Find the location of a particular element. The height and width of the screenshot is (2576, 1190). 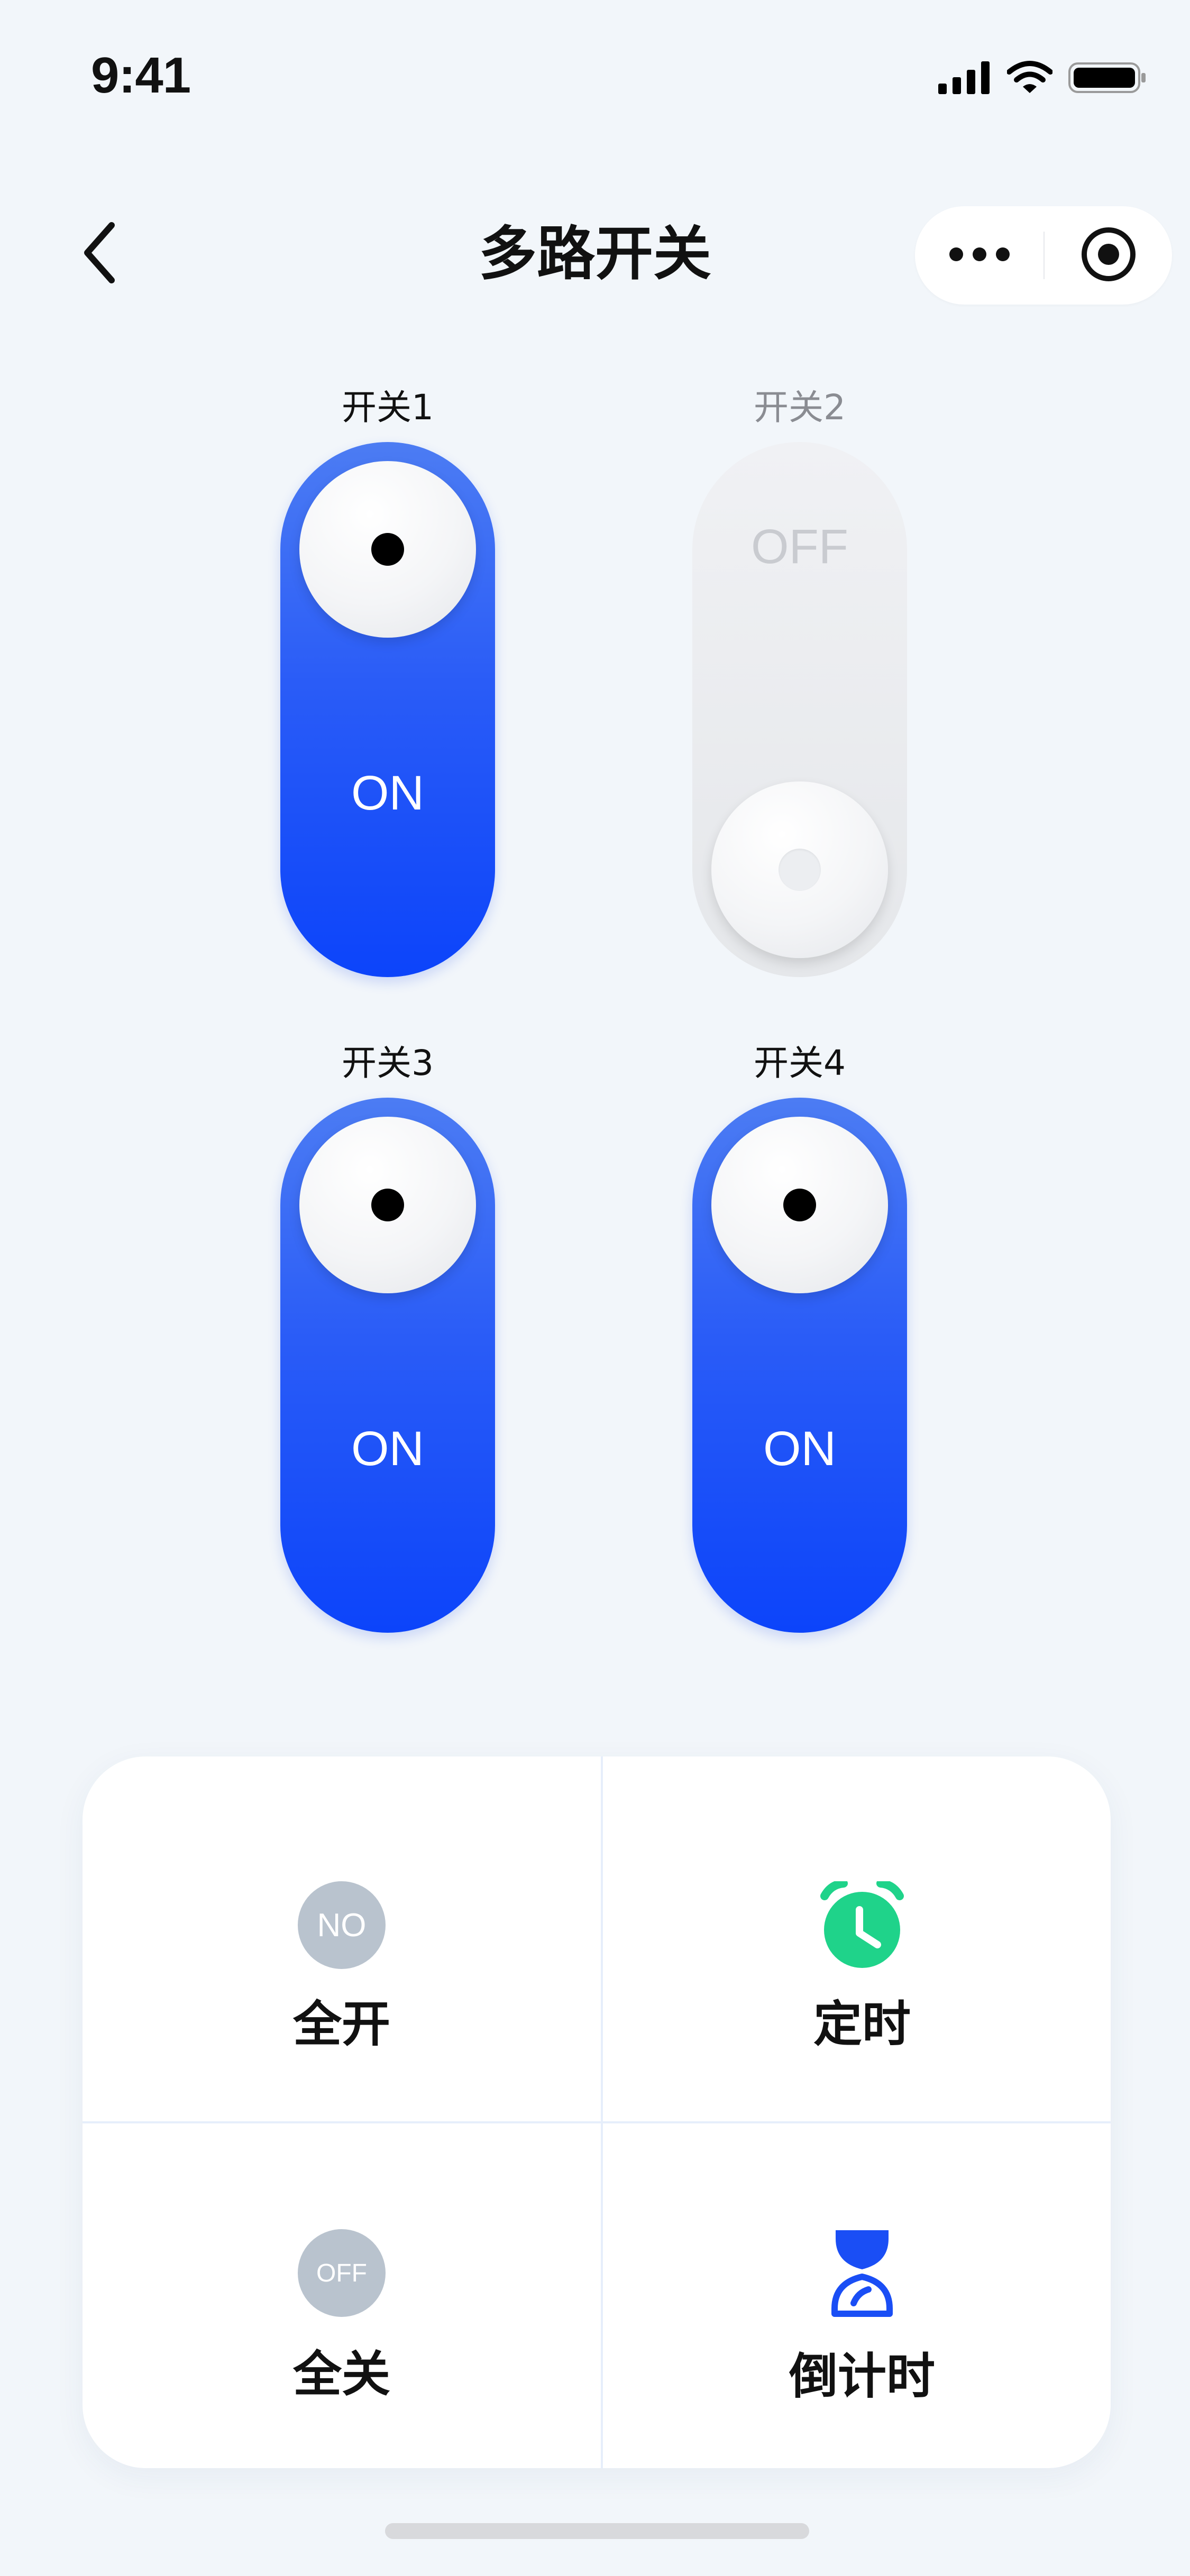

alarm-clock-icon is located at coordinates (862, 1925).